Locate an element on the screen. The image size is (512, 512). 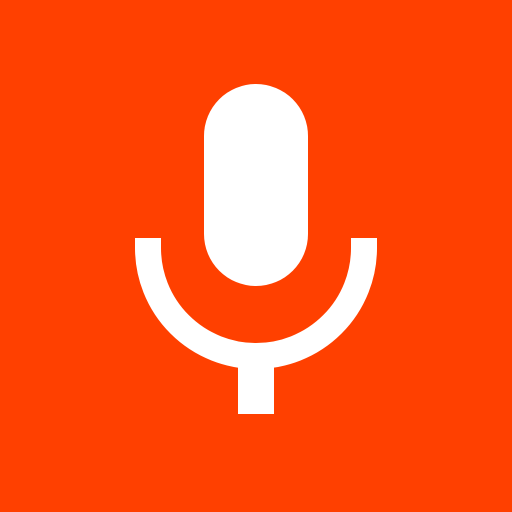
microphone-stand is located at coordinates (256, 382).